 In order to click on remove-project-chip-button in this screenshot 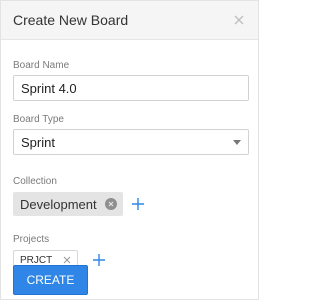, I will do `click(66, 260)`.